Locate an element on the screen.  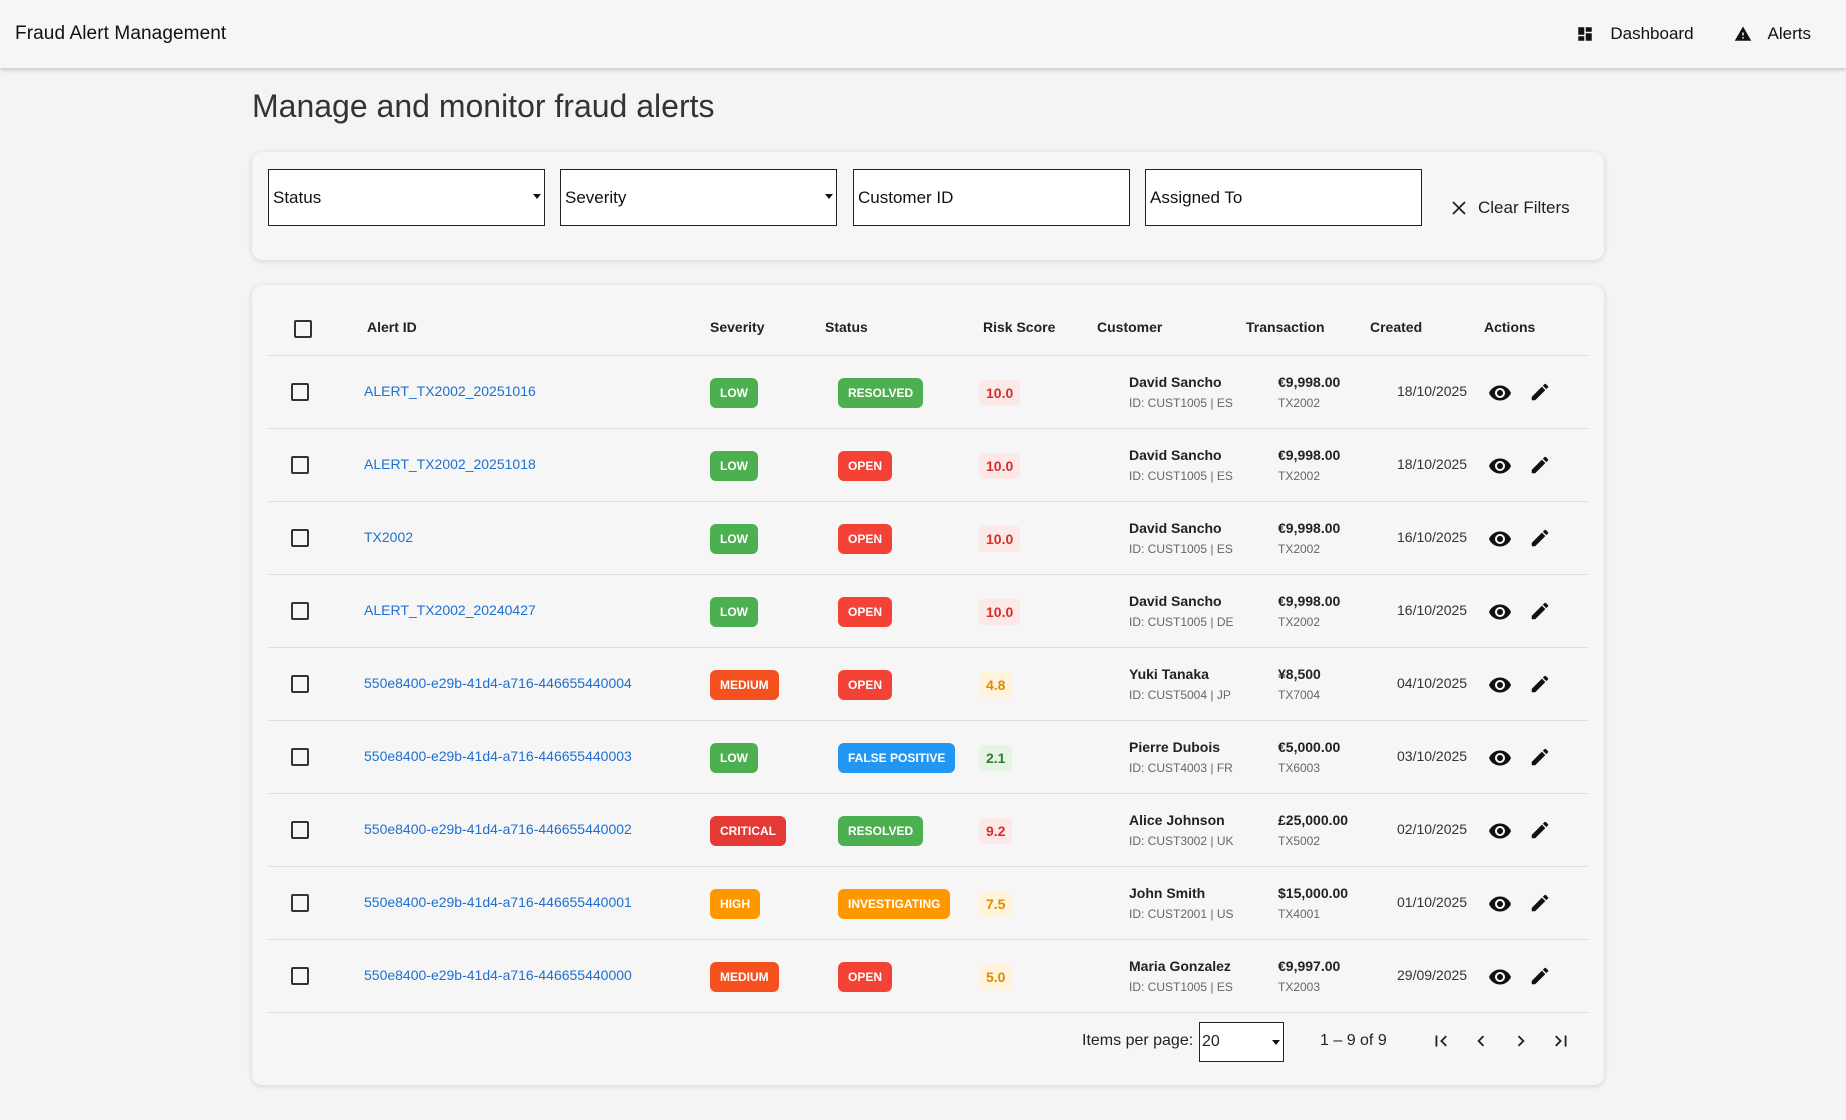
col-header-created: Created is located at coordinates (1396, 327).